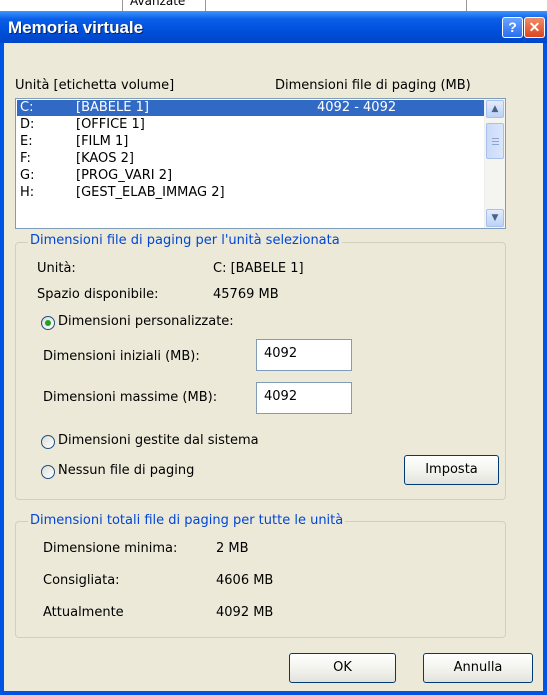 This screenshot has height=695, width=547. I want to click on title-bar: Memoria virtuale ? ✕, so click(273, 27).